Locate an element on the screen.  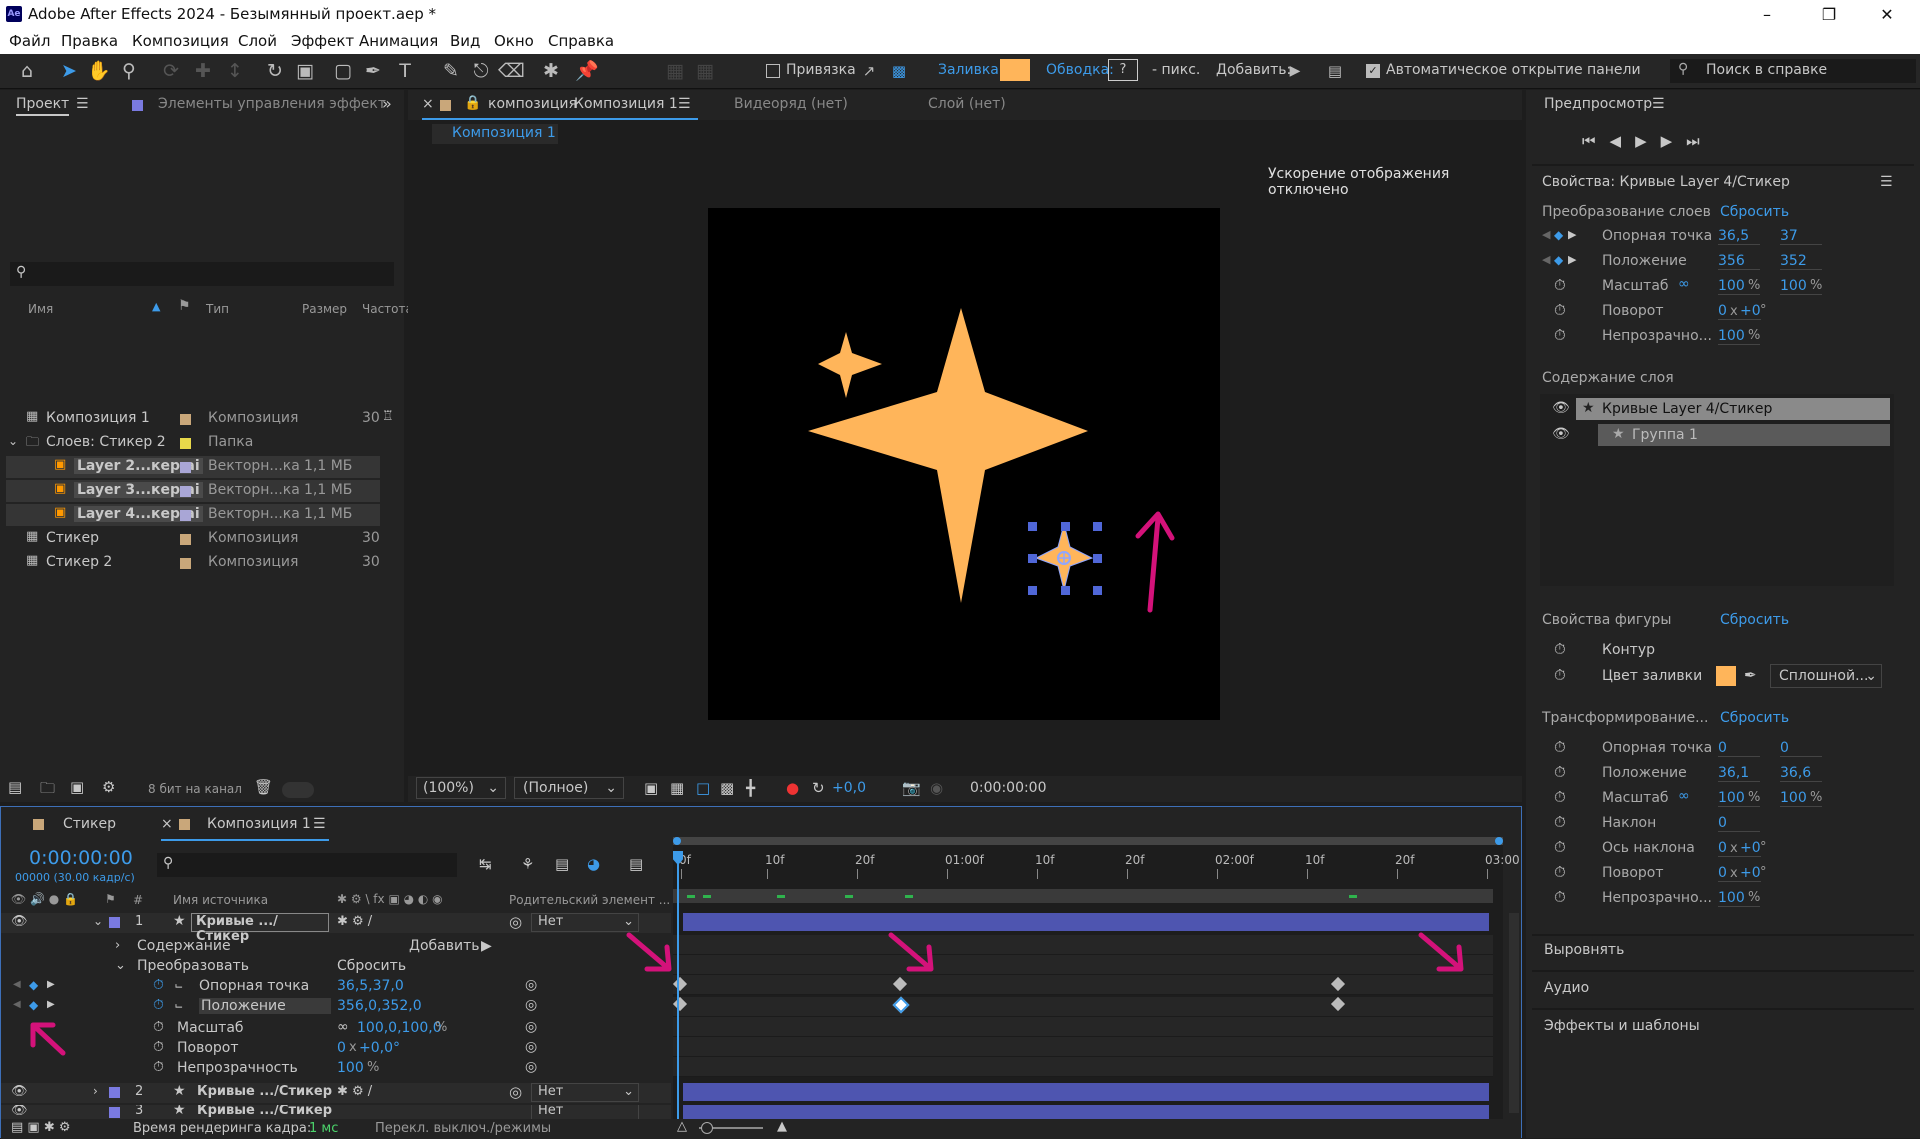
clone-tool-icon: ⎋ is located at coordinates (481, 71).